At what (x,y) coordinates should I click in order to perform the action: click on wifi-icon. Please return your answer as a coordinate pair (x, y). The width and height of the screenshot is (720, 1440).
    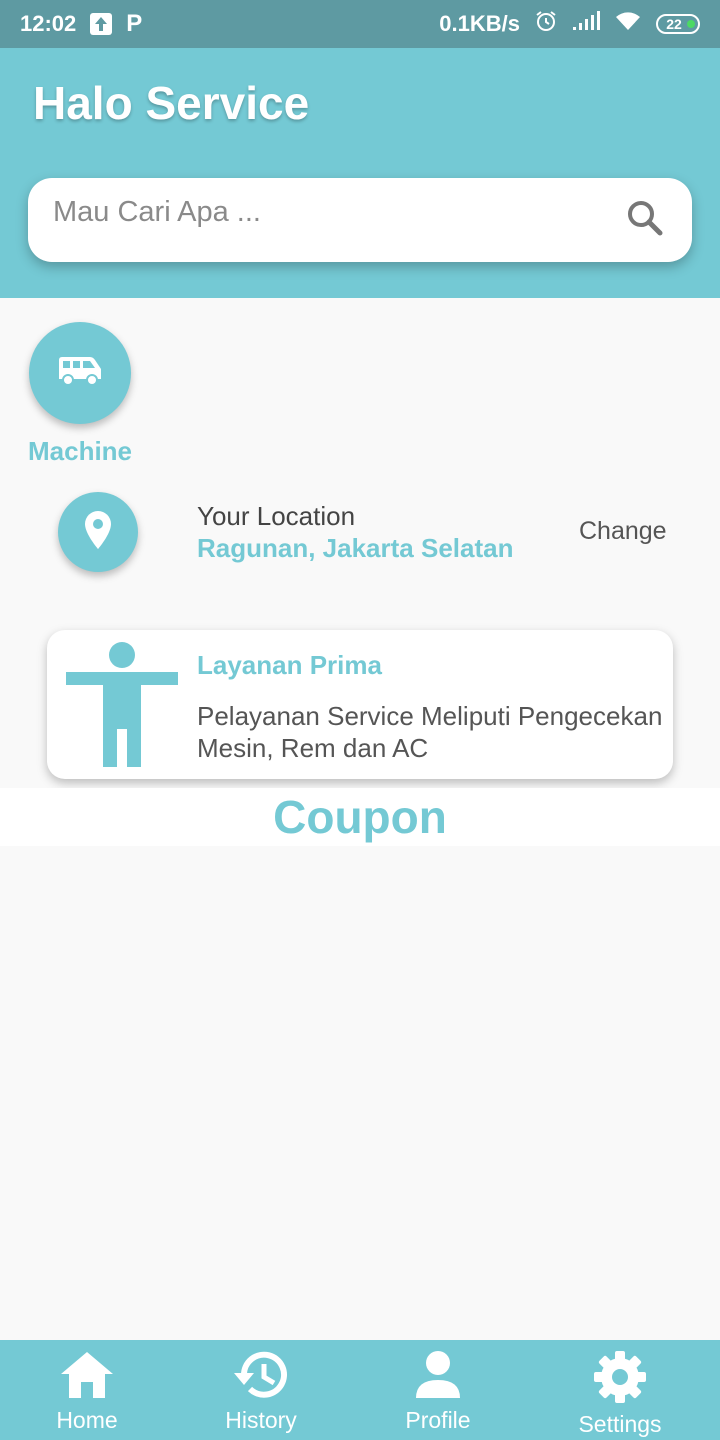
    Looking at the image, I should click on (628, 24).